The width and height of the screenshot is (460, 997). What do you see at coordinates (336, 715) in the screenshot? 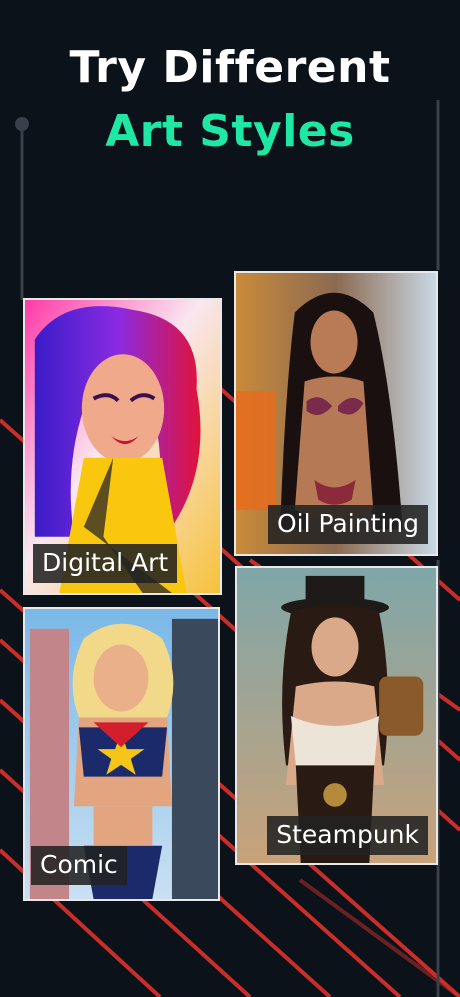
I see `style-card-steampunk: Steampunk` at bounding box center [336, 715].